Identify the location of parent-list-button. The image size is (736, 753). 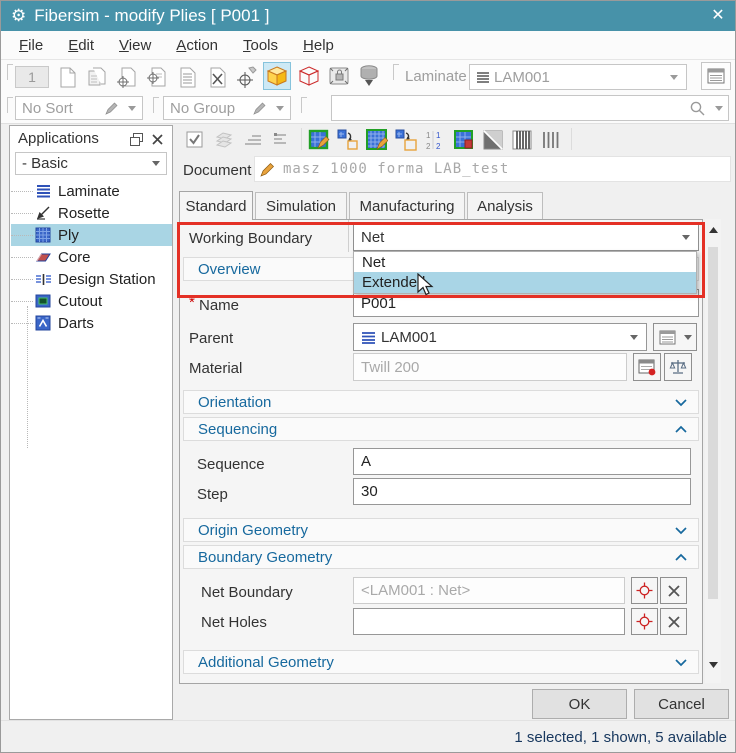
(667, 337).